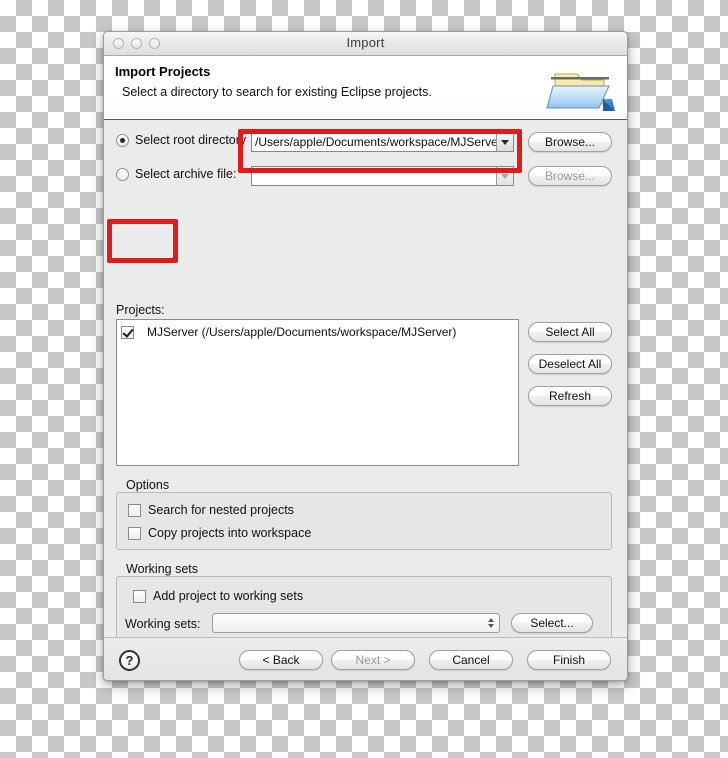 This screenshot has height=758, width=728. I want to click on select-archive-file-radio: Select archive file:, so click(176, 174).